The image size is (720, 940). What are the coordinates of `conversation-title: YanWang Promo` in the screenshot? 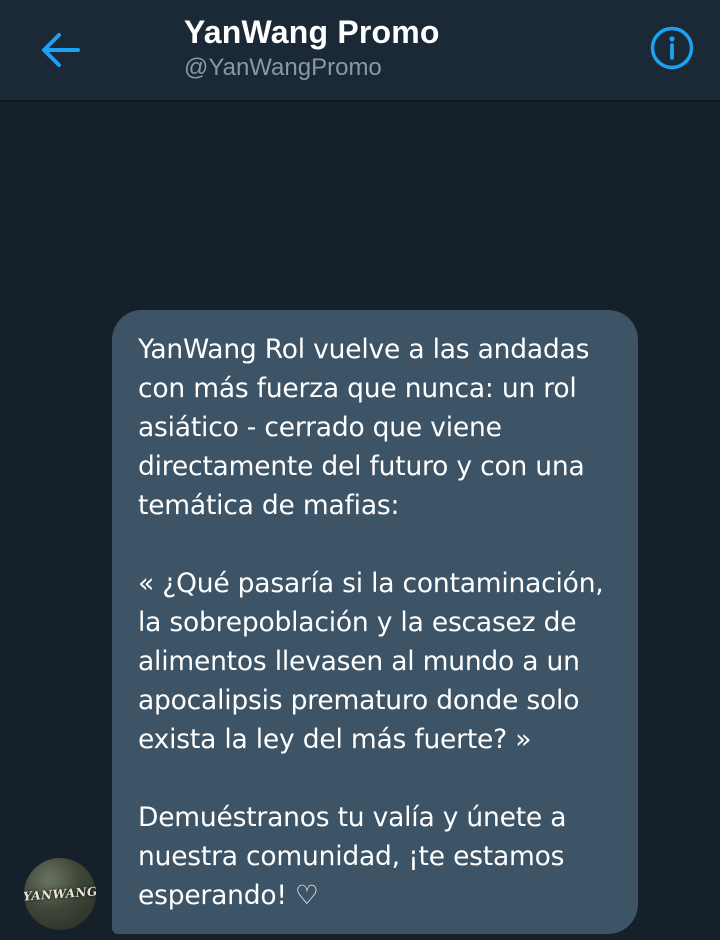 It's located at (312, 32).